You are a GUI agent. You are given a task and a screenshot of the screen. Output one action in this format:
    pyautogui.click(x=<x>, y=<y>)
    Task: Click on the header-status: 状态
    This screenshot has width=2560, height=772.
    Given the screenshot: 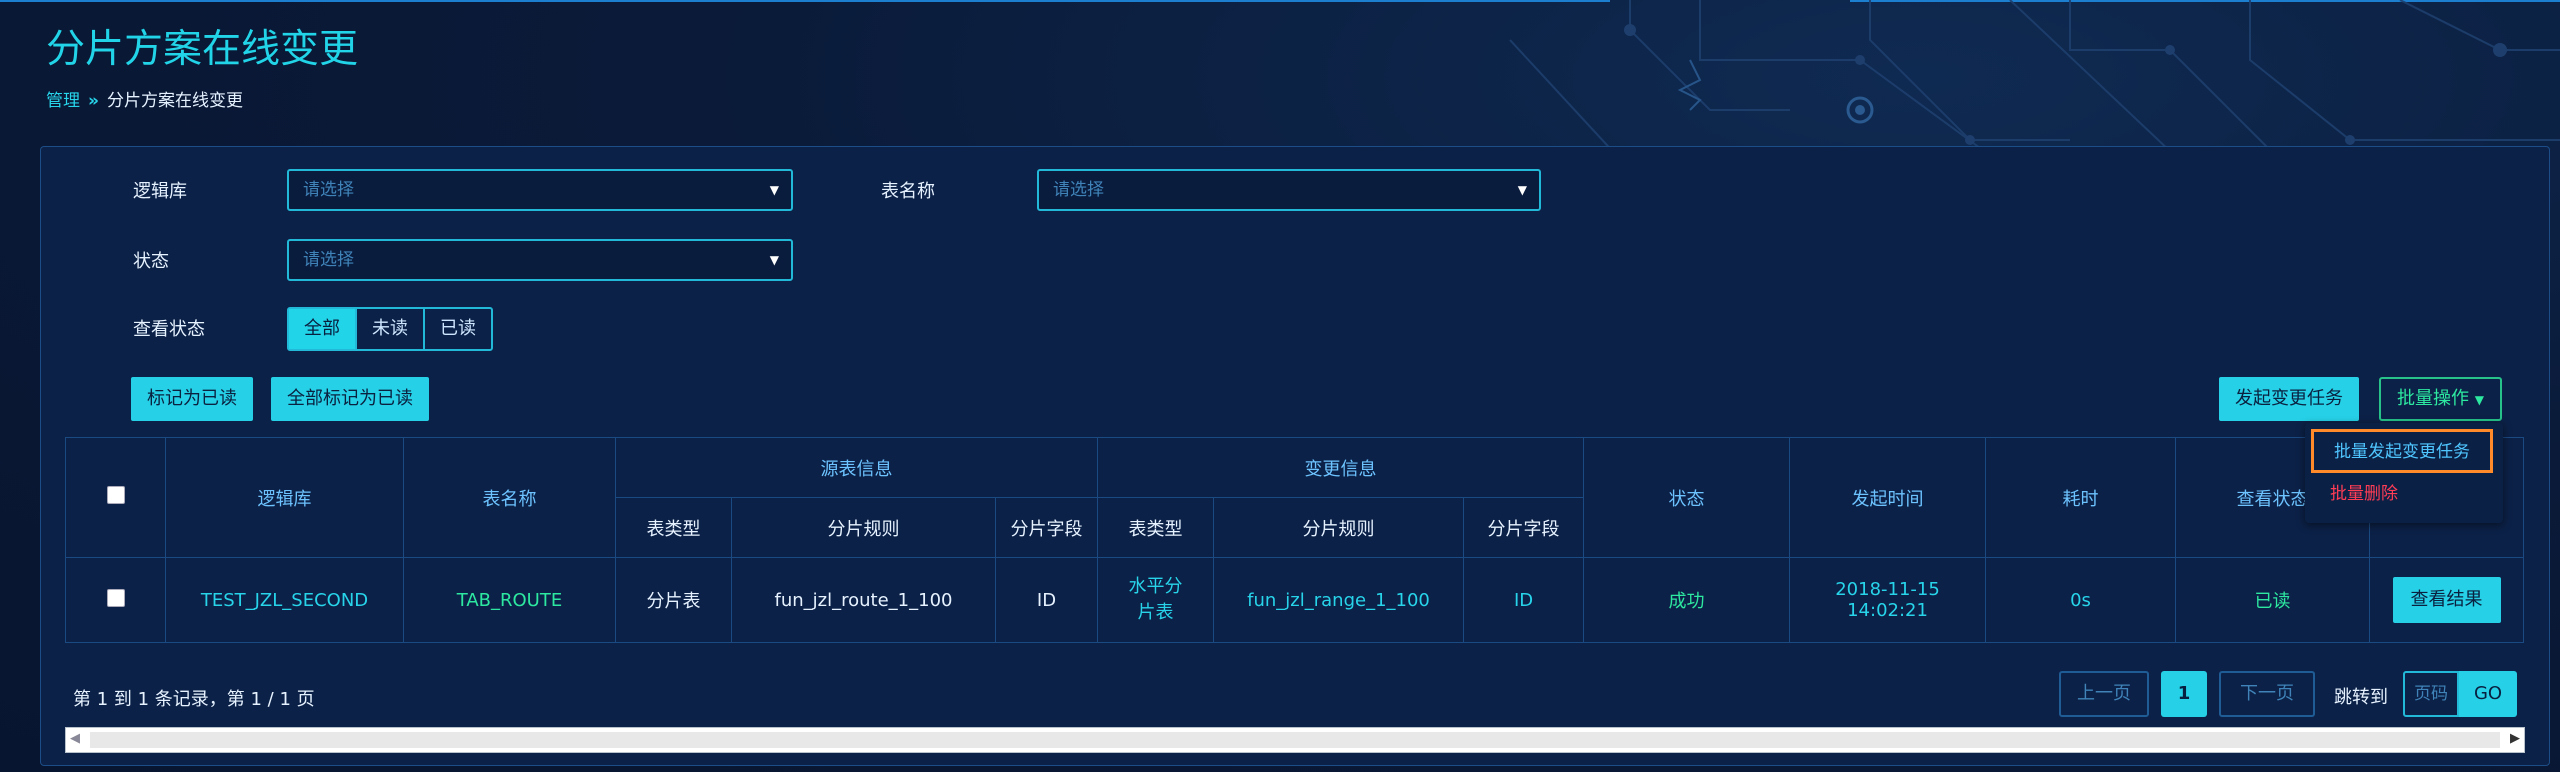 What is the action you would take?
    pyautogui.click(x=1687, y=497)
    